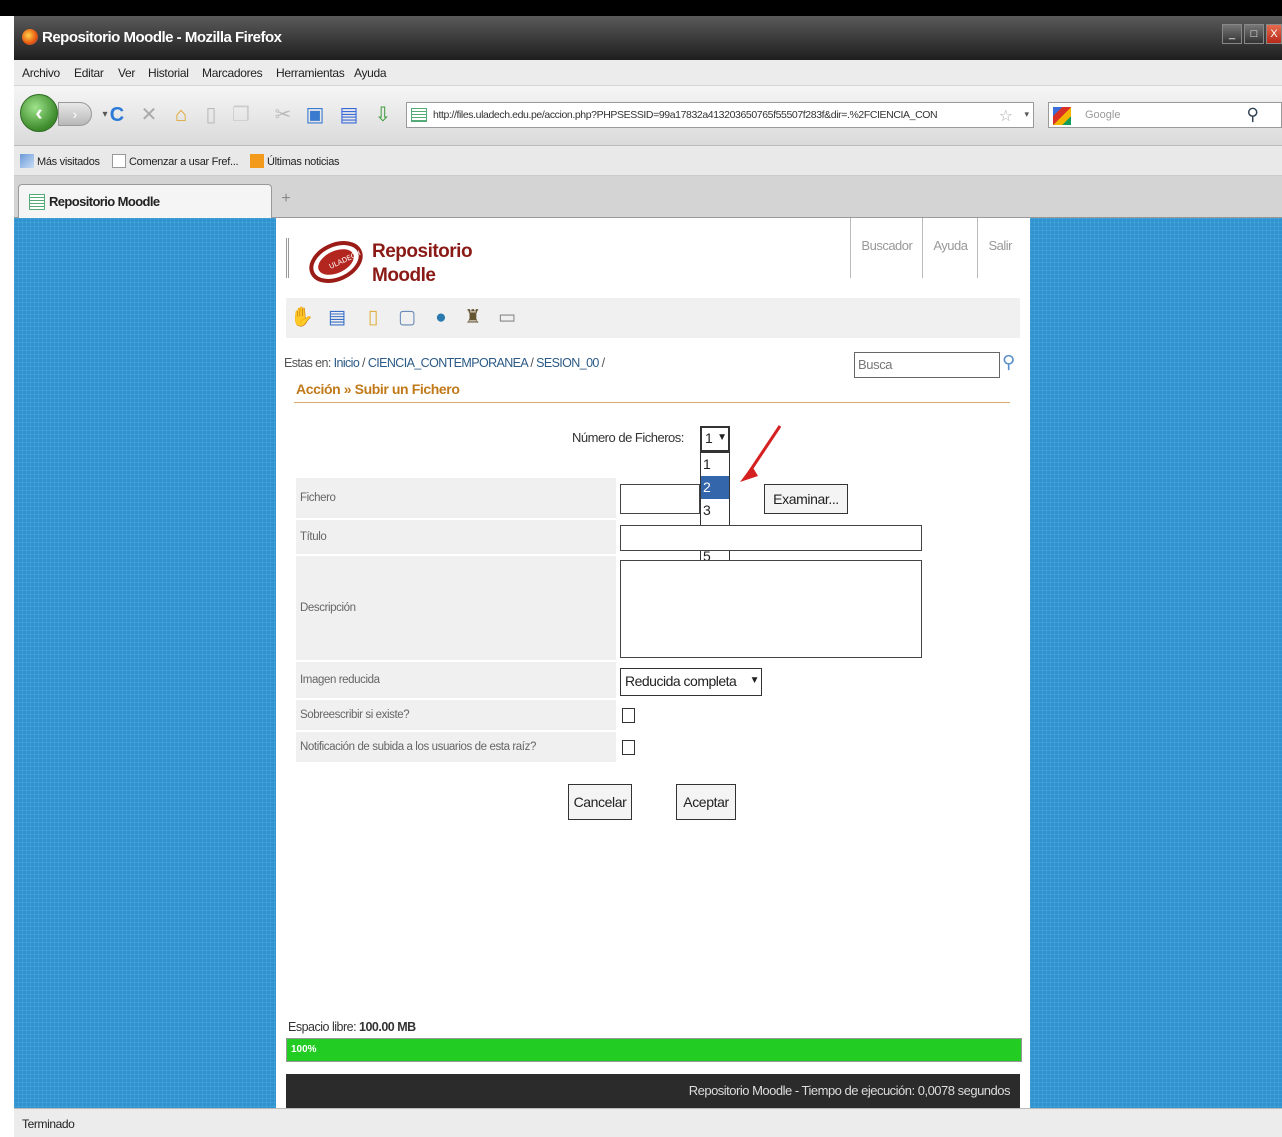 The height and width of the screenshot is (1137, 1282). Describe the element at coordinates (30, 37) in the screenshot. I see `firefox-icon` at that location.